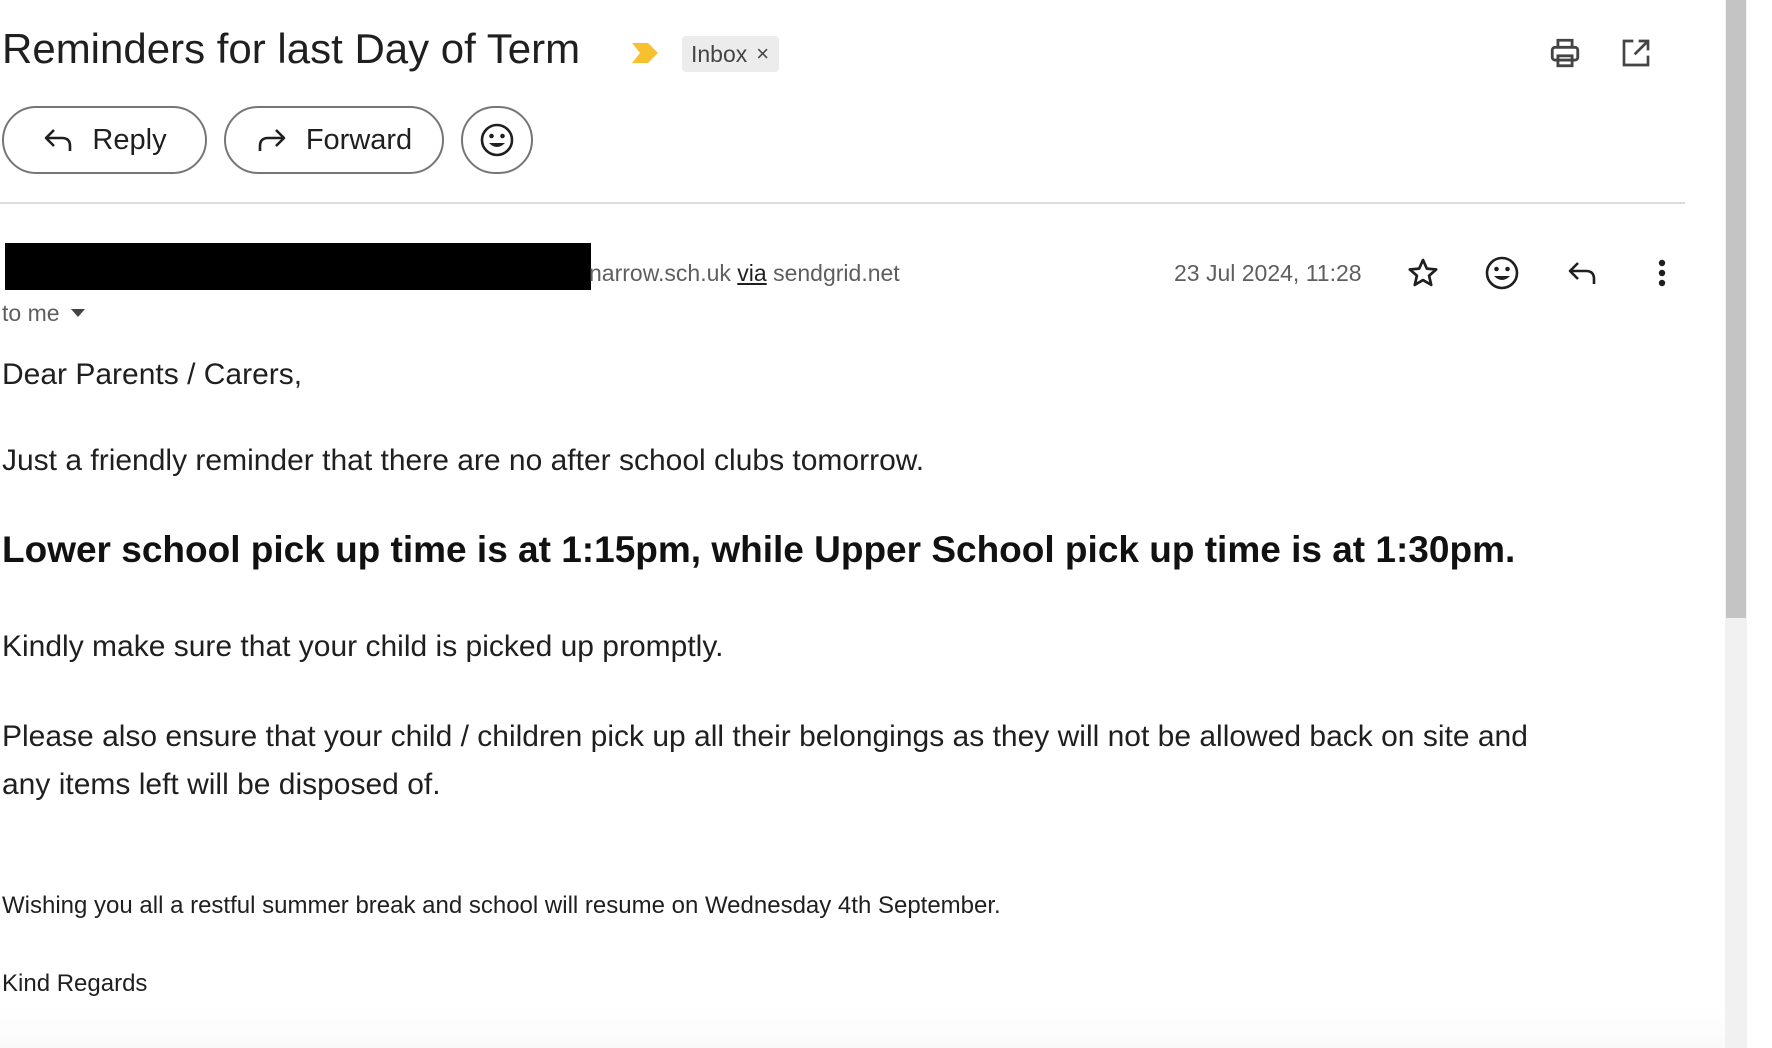 The height and width of the screenshot is (1048, 1772). Describe the element at coordinates (719, 54) in the screenshot. I see `label-chip-text: Inbox` at that location.